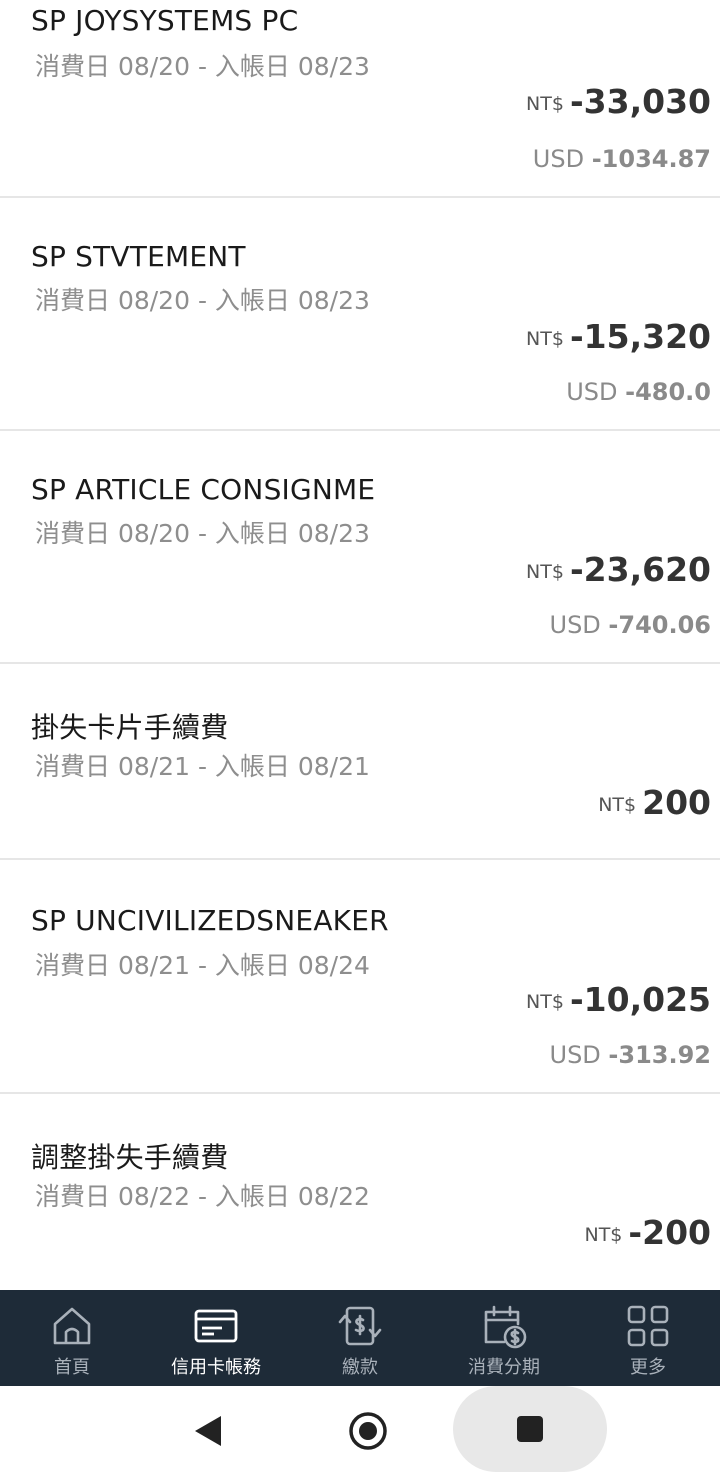 This screenshot has width=720, height=1475. What do you see at coordinates (202, 1196) in the screenshot?
I see `transaction-dates: 消費日 08/22 - 入帳日 08/22` at bounding box center [202, 1196].